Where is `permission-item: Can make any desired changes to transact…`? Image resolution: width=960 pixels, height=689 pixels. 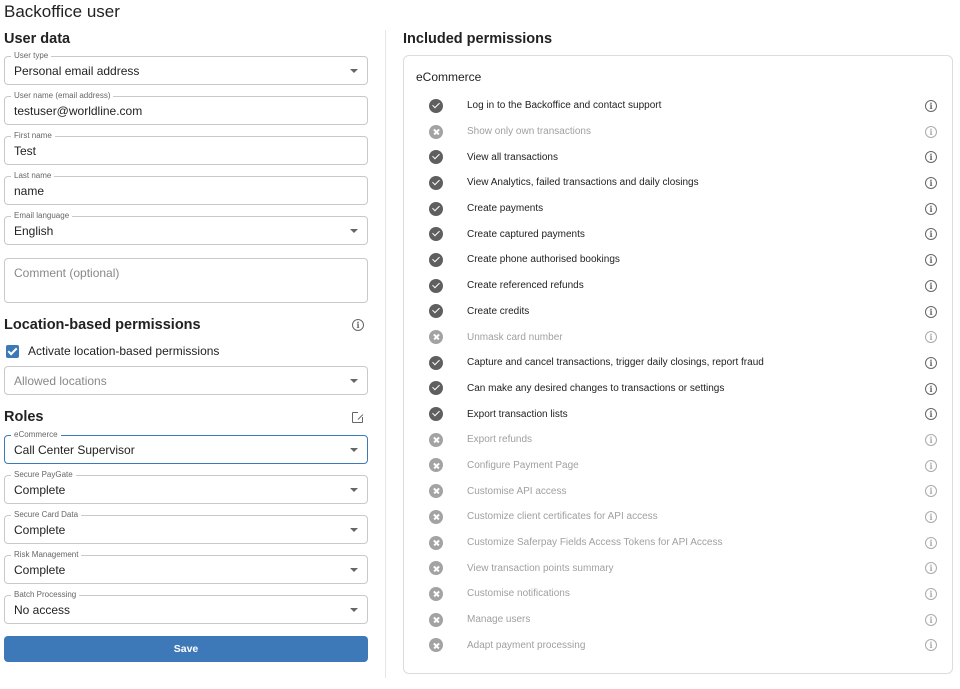 permission-item: Can make any desired changes to transact… is located at coordinates (684, 389).